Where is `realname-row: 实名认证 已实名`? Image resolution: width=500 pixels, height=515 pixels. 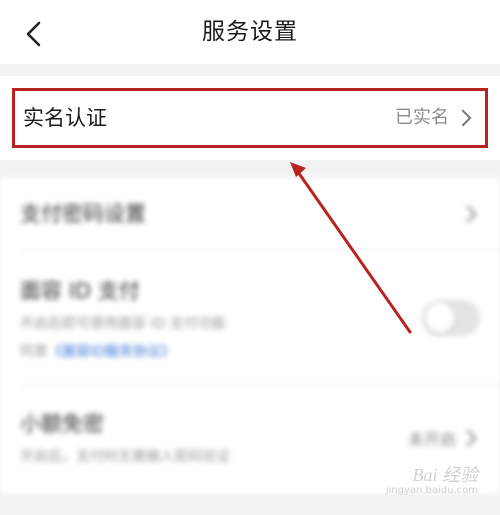 realname-row: 实名认证 已实名 is located at coordinates (250, 118).